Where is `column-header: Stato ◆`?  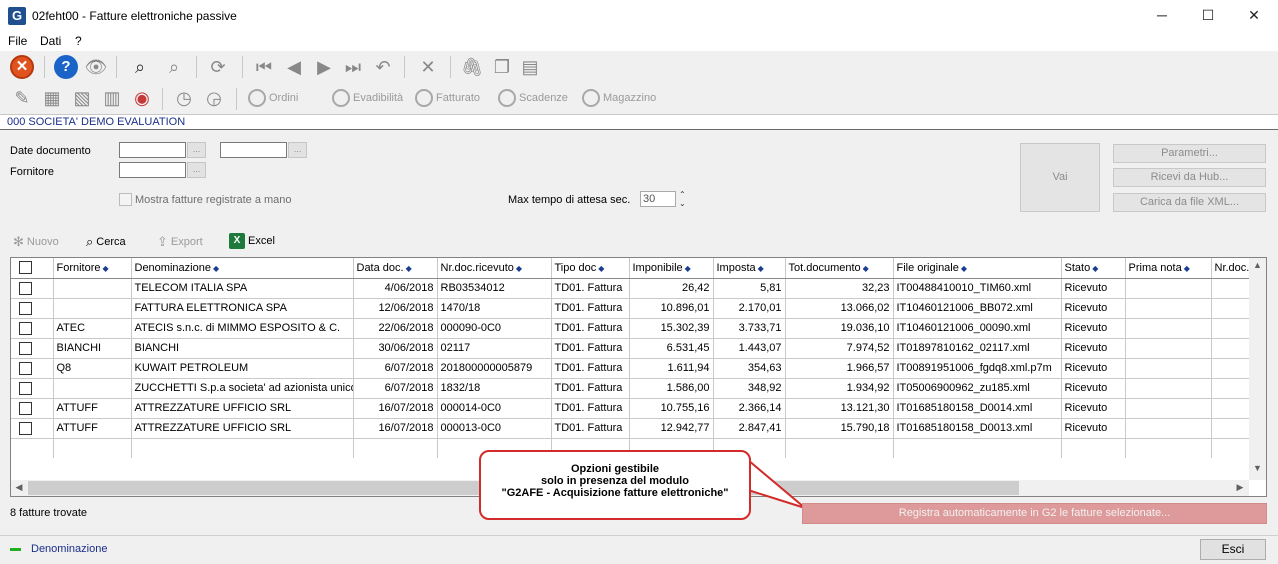
column-header: Stato ◆ is located at coordinates (1093, 268).